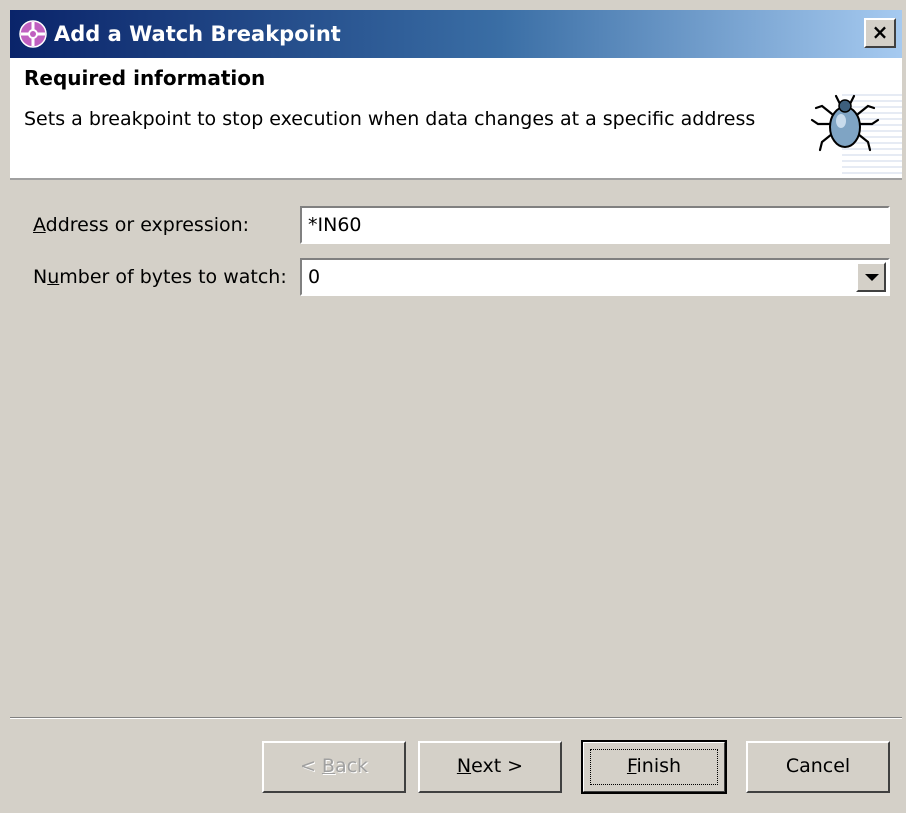 This screenshot has width=906, height=813. Describe the element at coordinates (456, 718) in the screenshot. I see `button-separator` at that location.